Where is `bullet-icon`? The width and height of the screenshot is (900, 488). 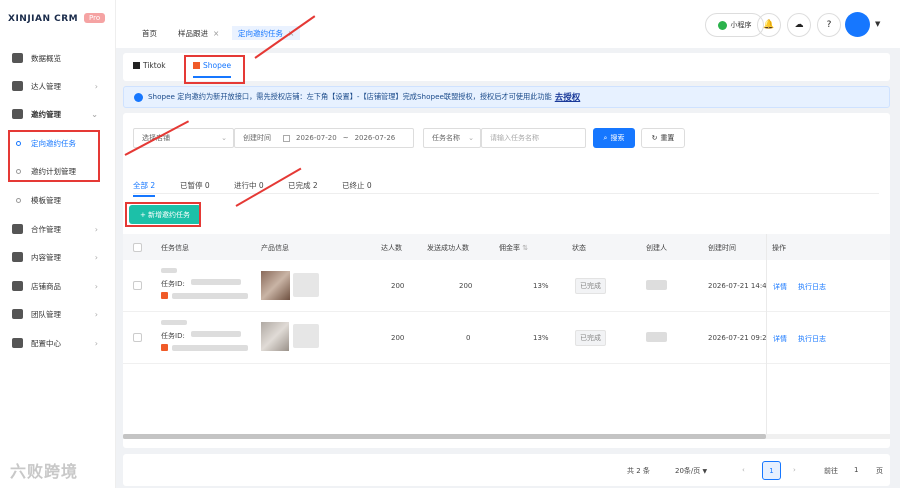
bullet-icon is located at coordinates (18, 200).